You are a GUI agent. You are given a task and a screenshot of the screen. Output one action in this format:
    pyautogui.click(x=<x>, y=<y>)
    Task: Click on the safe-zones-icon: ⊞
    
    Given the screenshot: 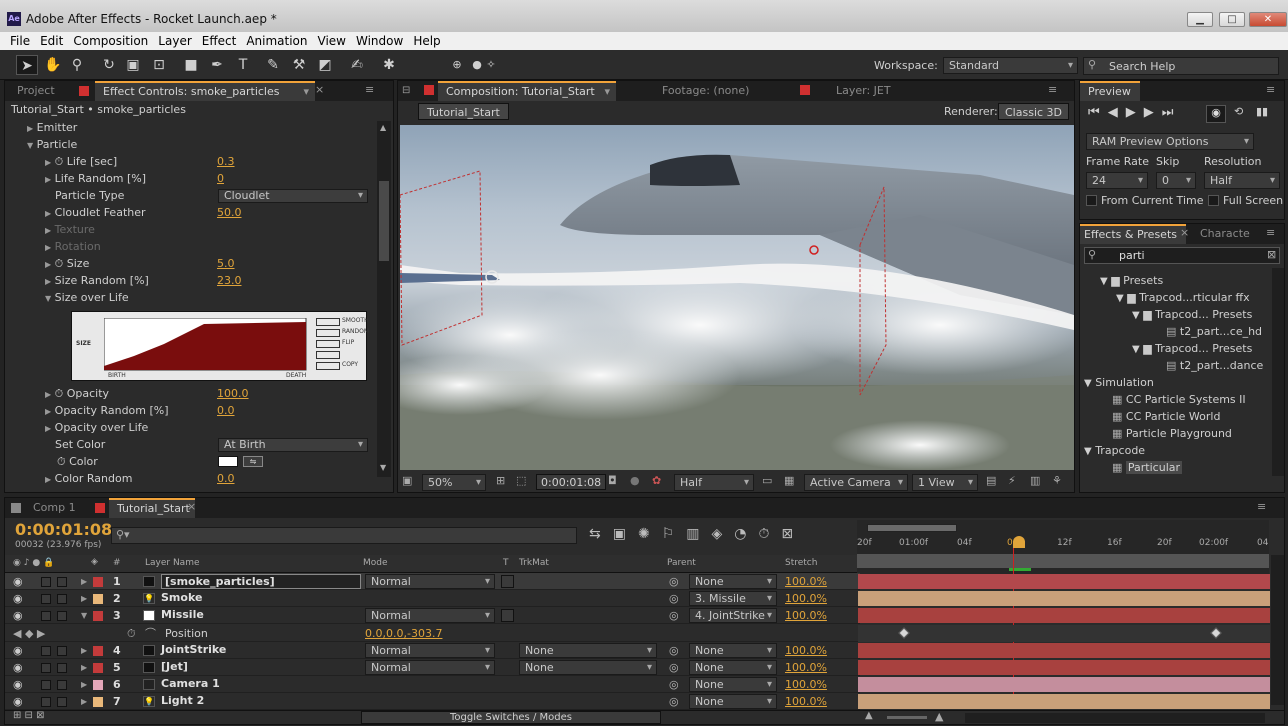 What is the action you would take?
    pyautogui.click(x=500, y=480)
    